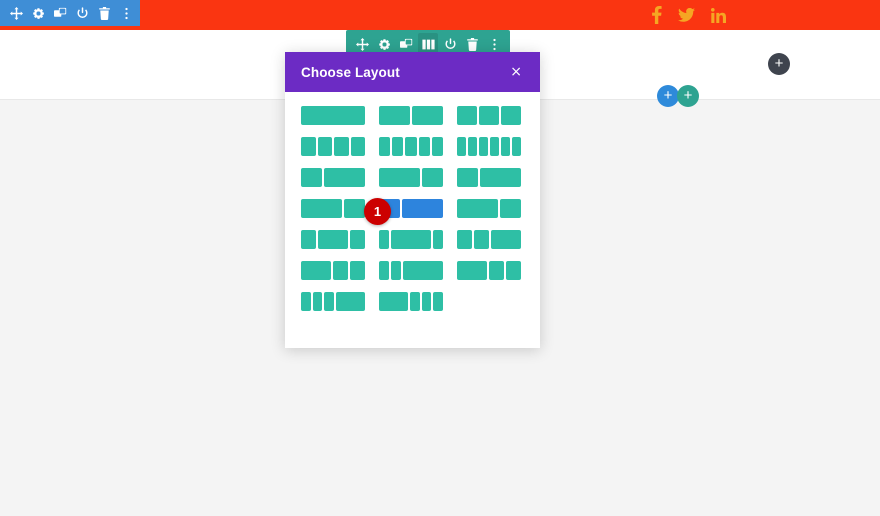  I want to click on modal-header: Choose Layout ×, so click(412, 72).